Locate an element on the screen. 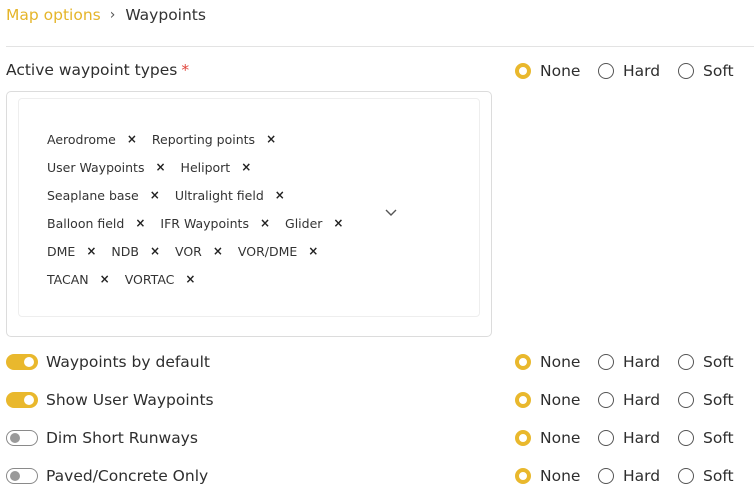 This screenshot has height=496, width=754. tag-label: User Waypoints is located at coordinates (96, 167).